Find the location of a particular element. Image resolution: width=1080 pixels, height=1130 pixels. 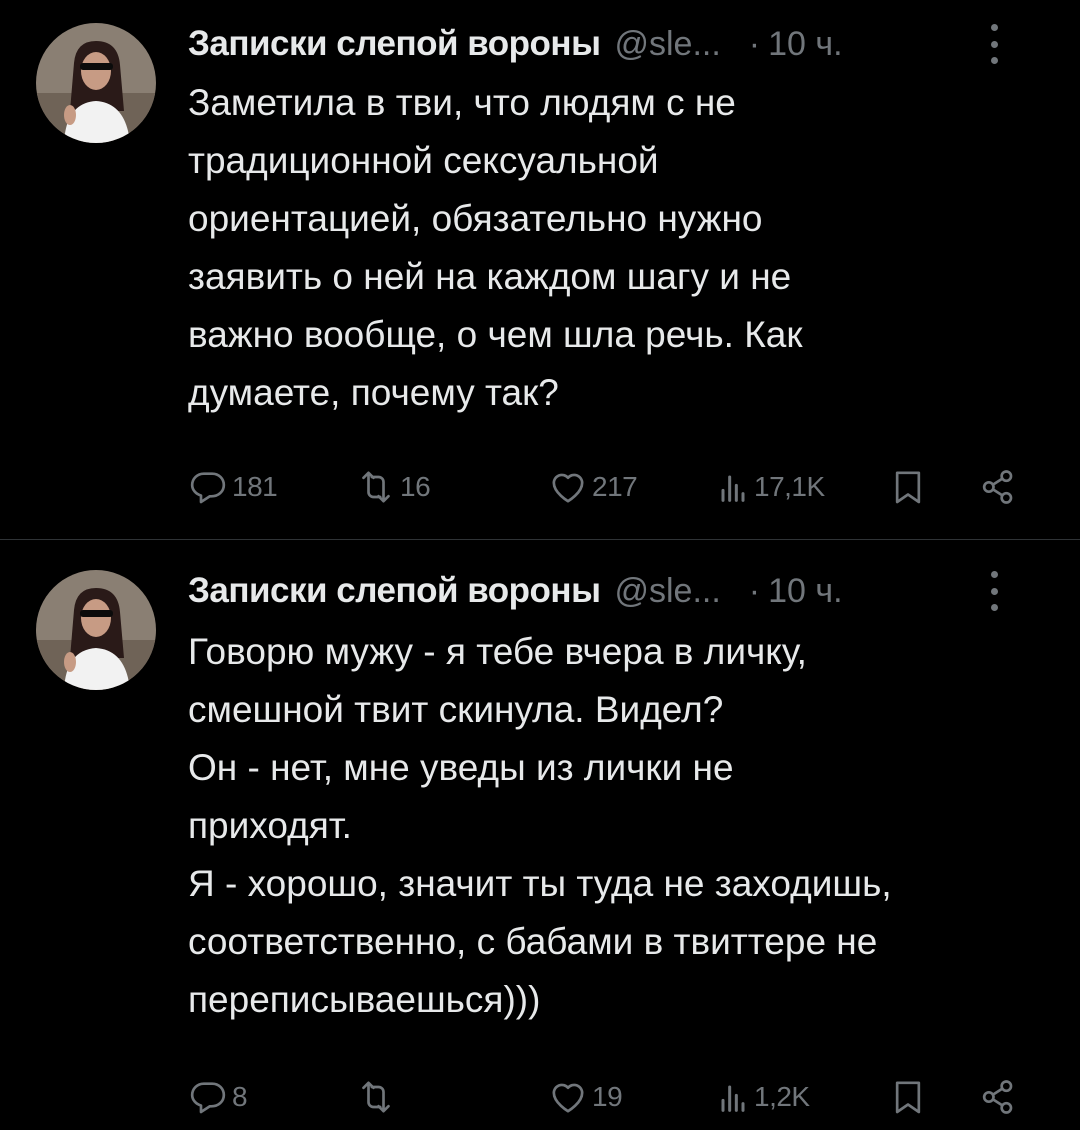

tweet-text-line: переписываешься))) is located at coordinates (364, 999).